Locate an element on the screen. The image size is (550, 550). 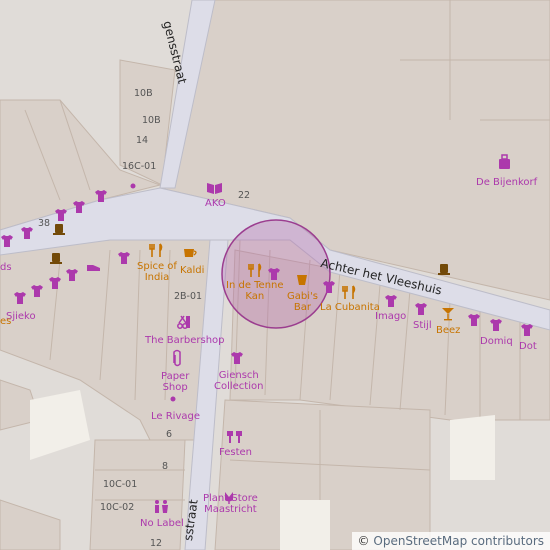
place-label-kaldi: Kaldi is located at coordinates (192, 270).